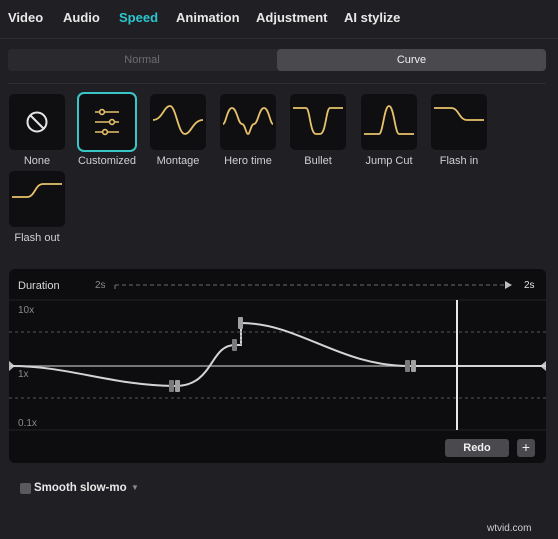  I want to click on preset-bullet: Bullet, so click(318, 130).